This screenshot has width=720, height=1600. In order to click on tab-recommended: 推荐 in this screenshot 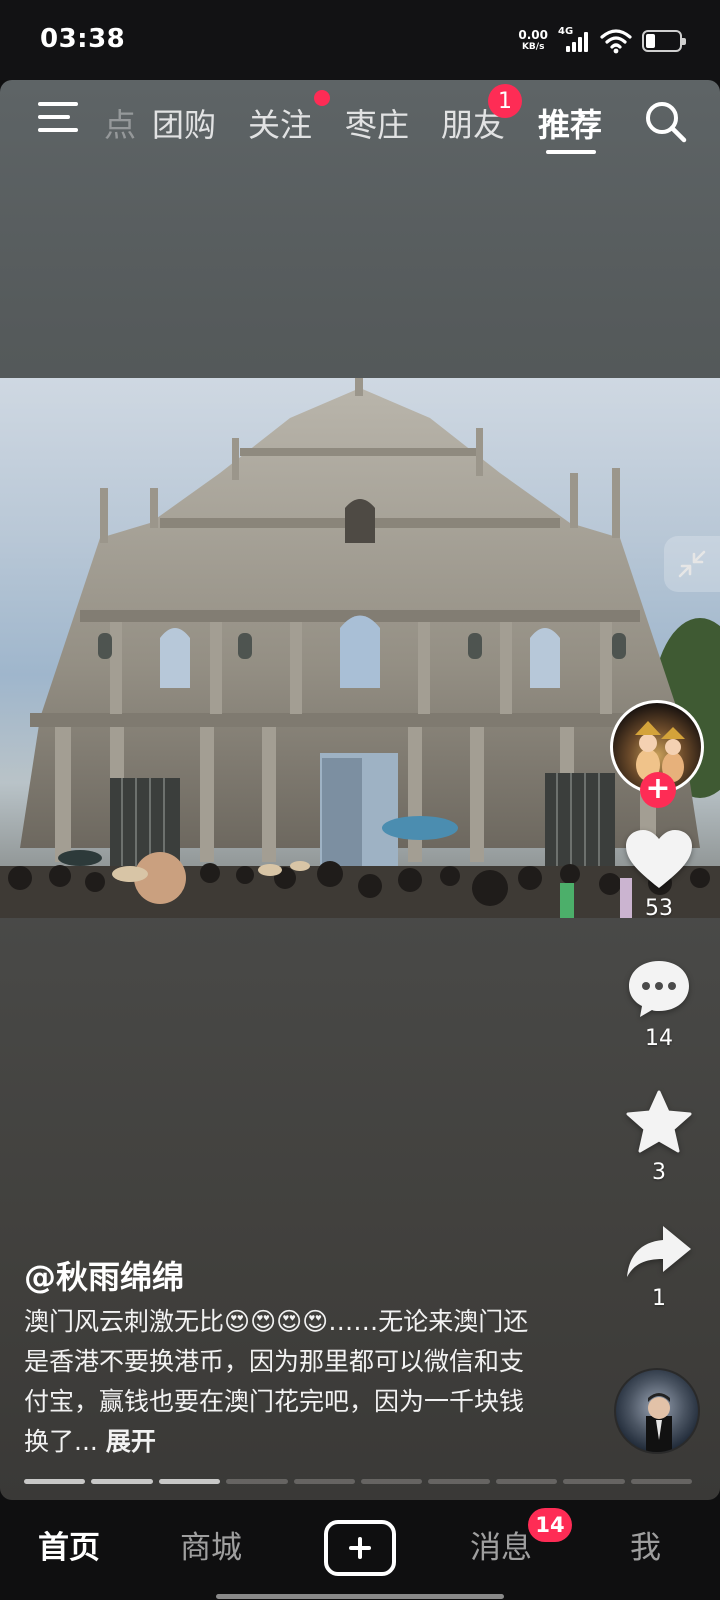, I will do `click(570, 123)`.